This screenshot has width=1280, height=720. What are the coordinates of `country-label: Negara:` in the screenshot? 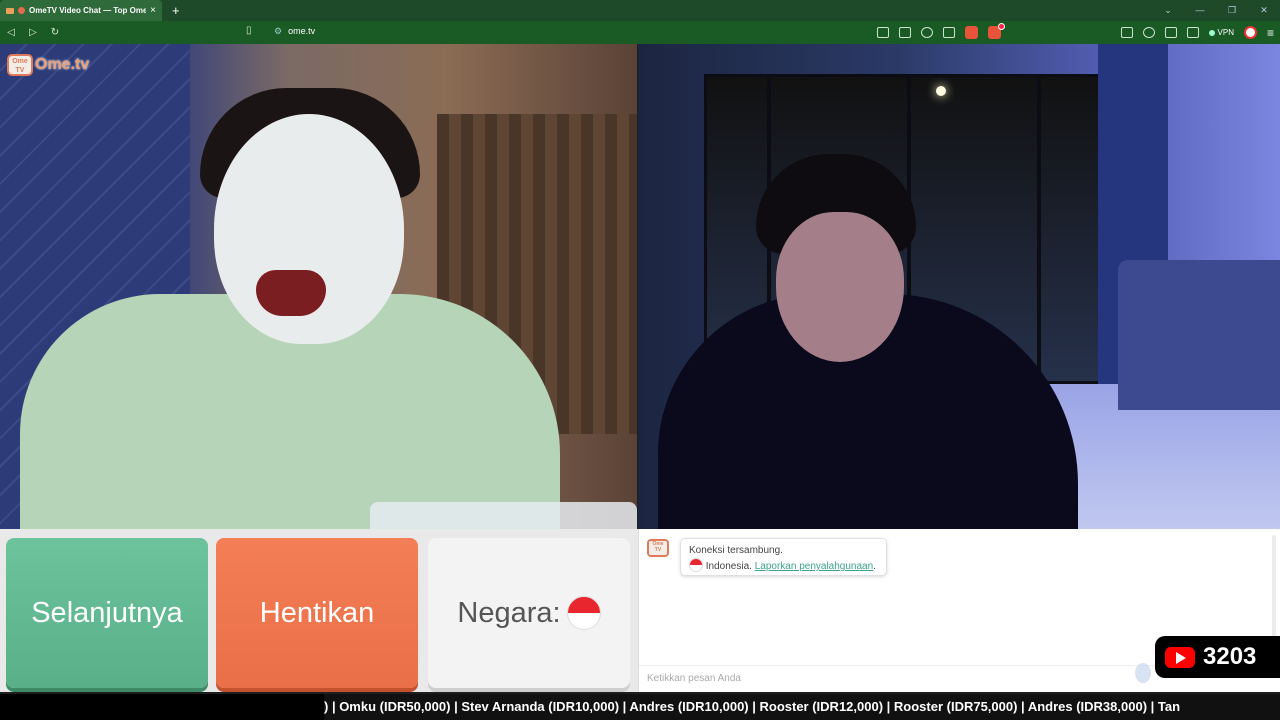 It's located at (509, 612).